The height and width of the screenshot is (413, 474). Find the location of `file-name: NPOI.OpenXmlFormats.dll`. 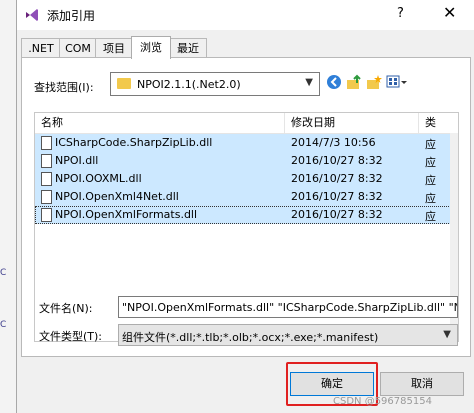

file-name: NPOI.OpenXmlFormats.dll is located at coordinates (126, 214).